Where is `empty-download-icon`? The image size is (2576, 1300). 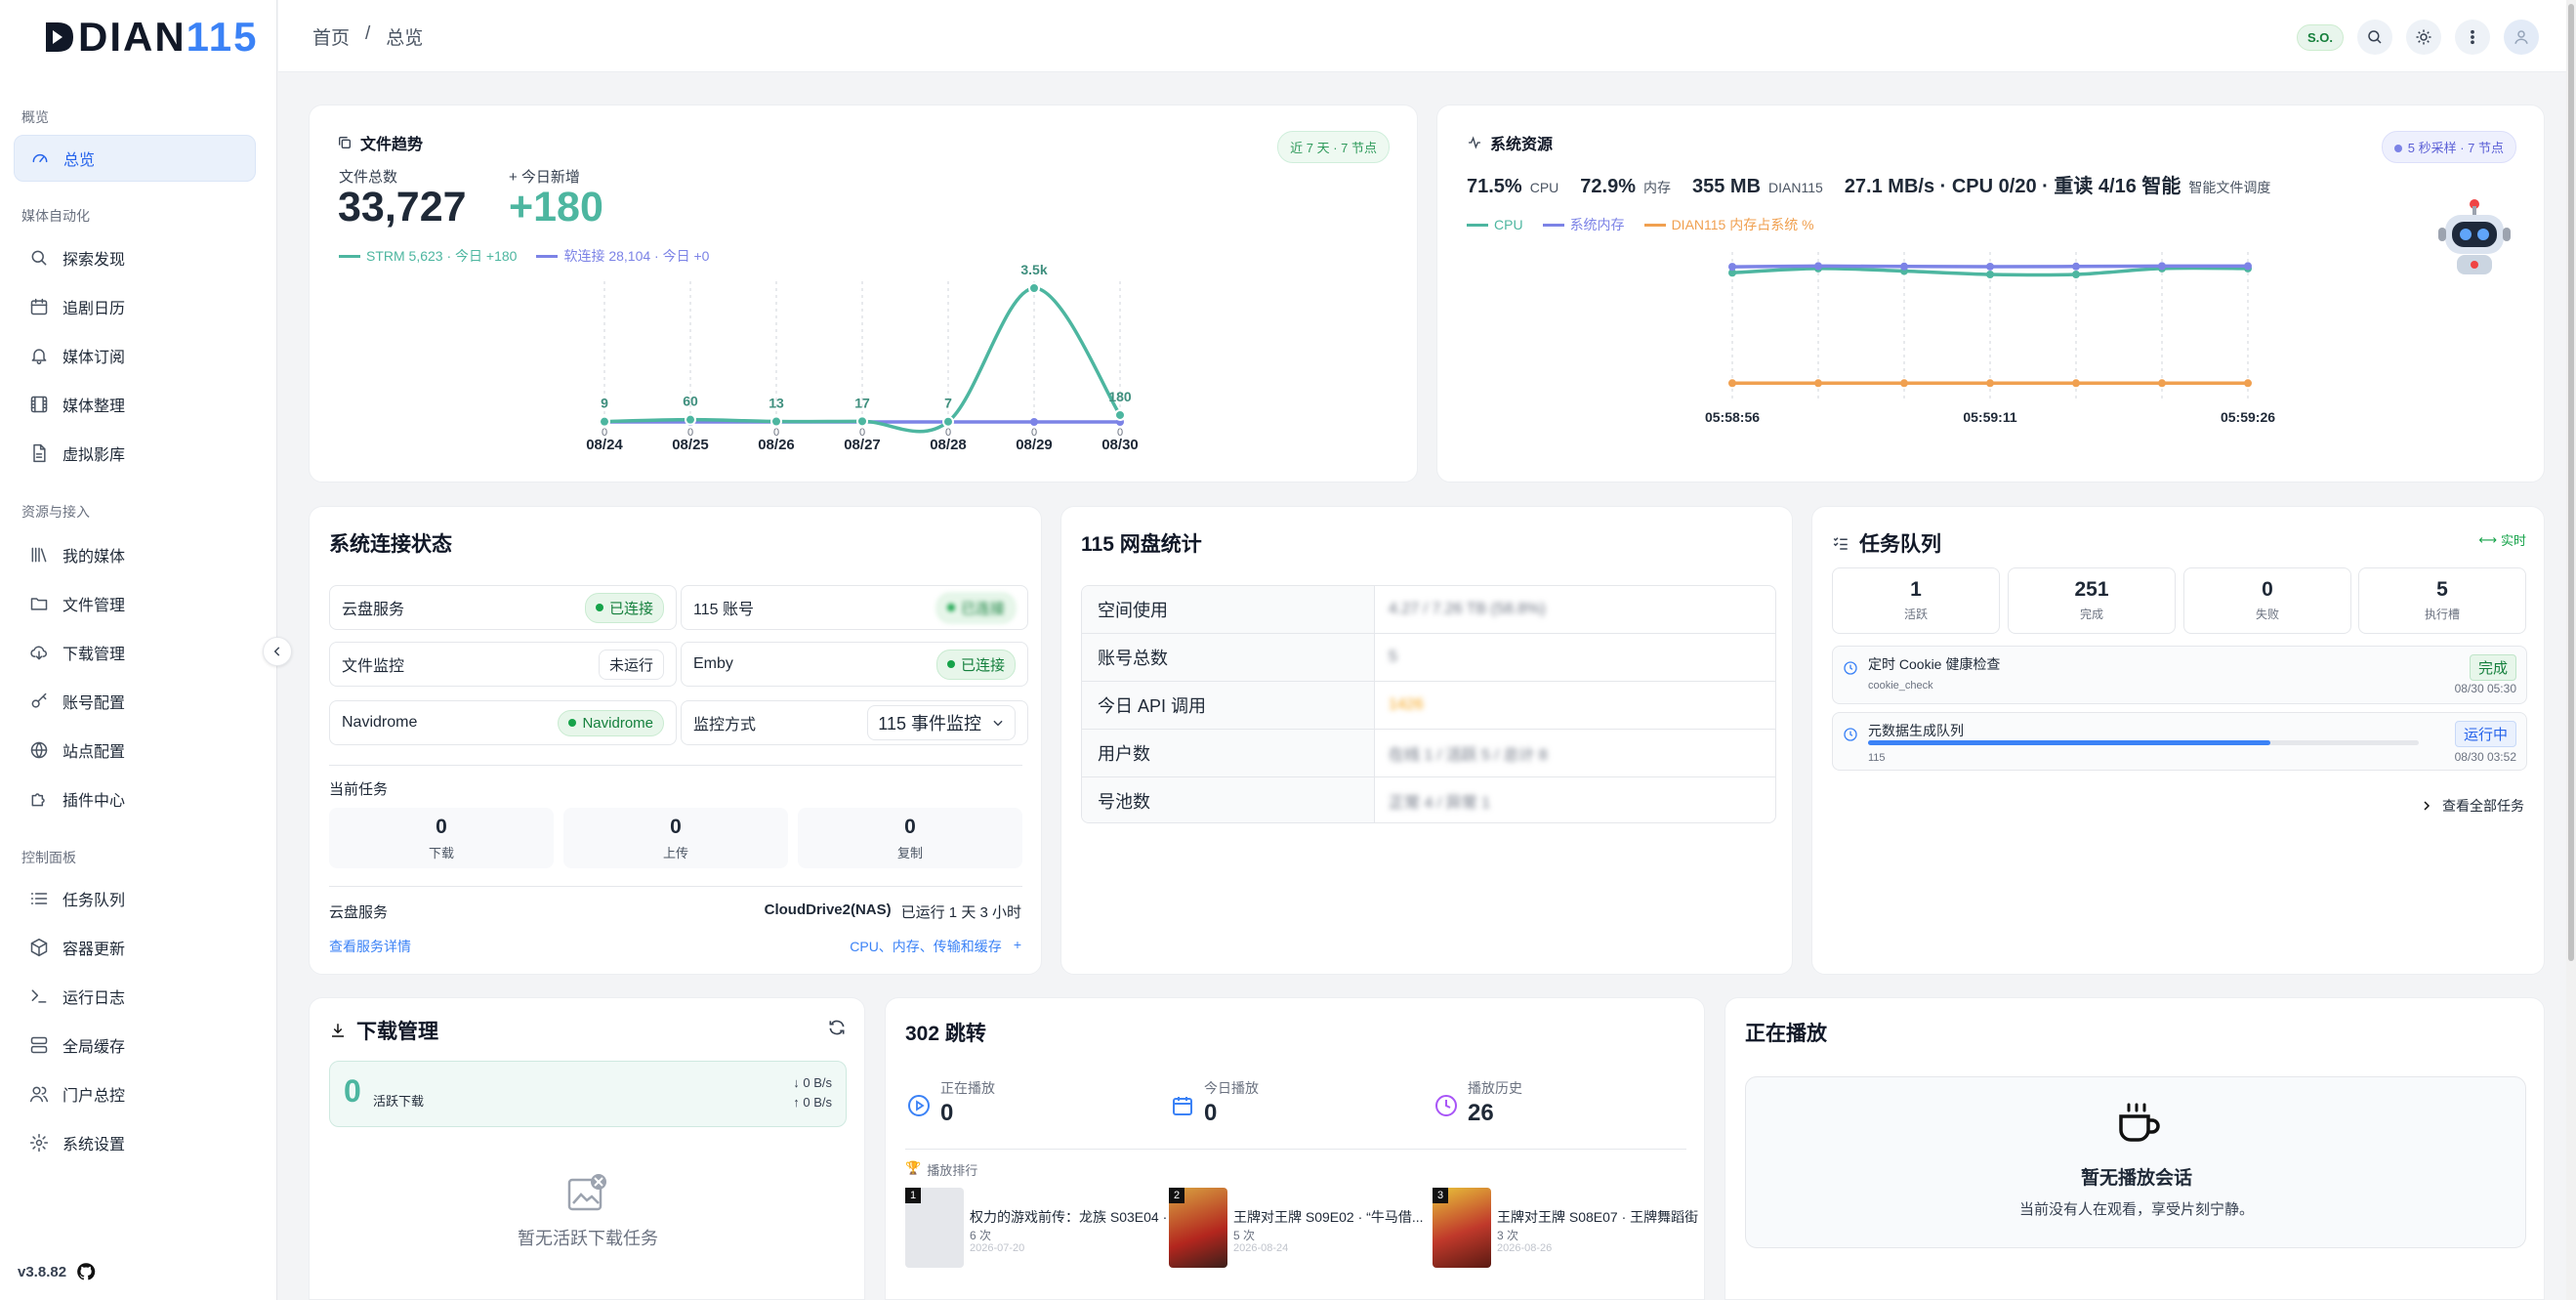 empty-download-icon is located at coordinates (586, 1192).